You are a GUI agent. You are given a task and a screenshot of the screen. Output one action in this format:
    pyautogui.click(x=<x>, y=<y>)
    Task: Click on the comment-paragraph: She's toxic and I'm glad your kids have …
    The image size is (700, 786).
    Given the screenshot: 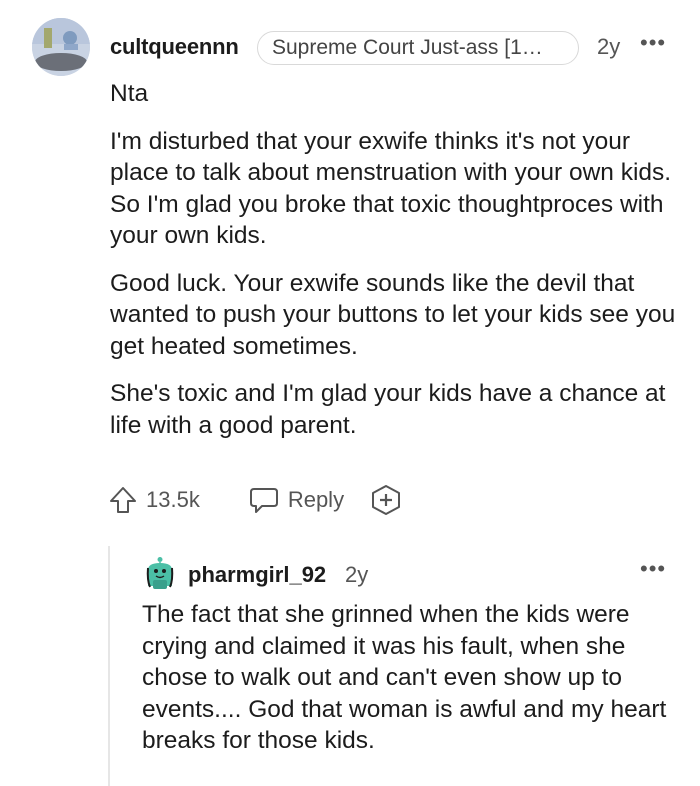 What is the action you would take?
    pyautogui.click(x=388, y=409)
    